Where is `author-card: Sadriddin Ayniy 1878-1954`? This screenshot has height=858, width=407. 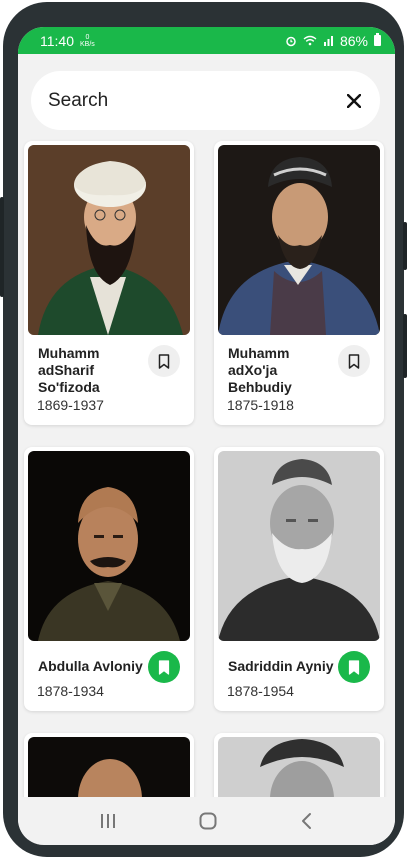 author-card: Sadriddin Ayniy 1878-1954 is located at coordinates (299, 579).